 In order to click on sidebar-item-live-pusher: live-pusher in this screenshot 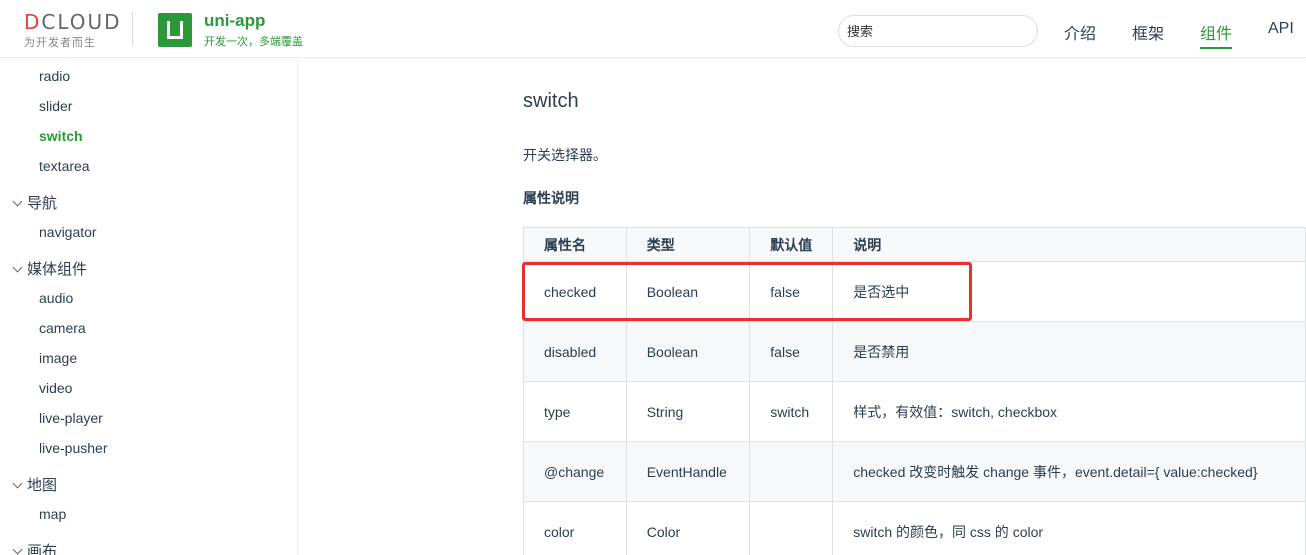, I will do `click(73, 448)`.